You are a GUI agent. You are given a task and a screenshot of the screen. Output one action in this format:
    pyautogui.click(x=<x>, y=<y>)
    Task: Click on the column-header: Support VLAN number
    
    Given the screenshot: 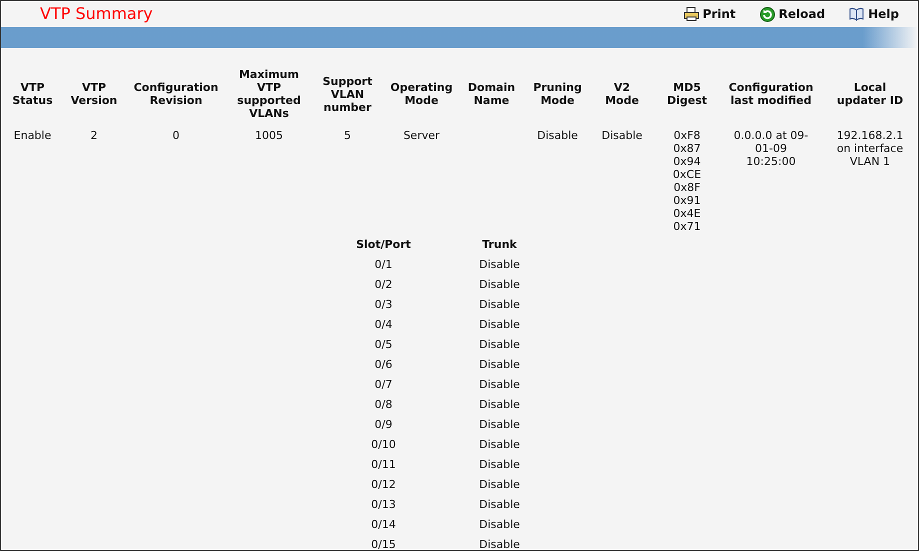 What is the action you would take?
    pyautogui.click(x=347, y=94)
    